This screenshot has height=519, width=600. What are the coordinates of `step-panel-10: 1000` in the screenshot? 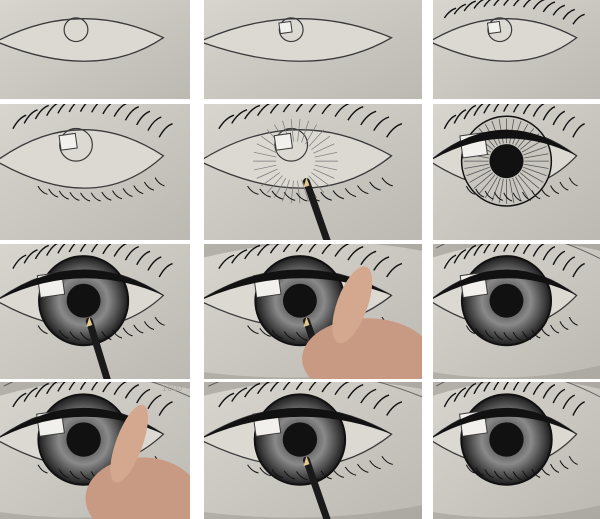 It's located at (95, 450).